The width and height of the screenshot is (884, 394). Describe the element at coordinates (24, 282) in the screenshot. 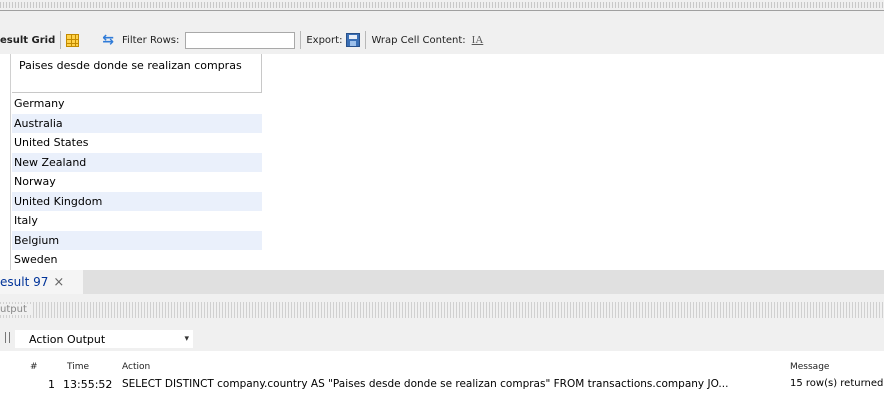

I see `tab-label: esult 97` at that location.